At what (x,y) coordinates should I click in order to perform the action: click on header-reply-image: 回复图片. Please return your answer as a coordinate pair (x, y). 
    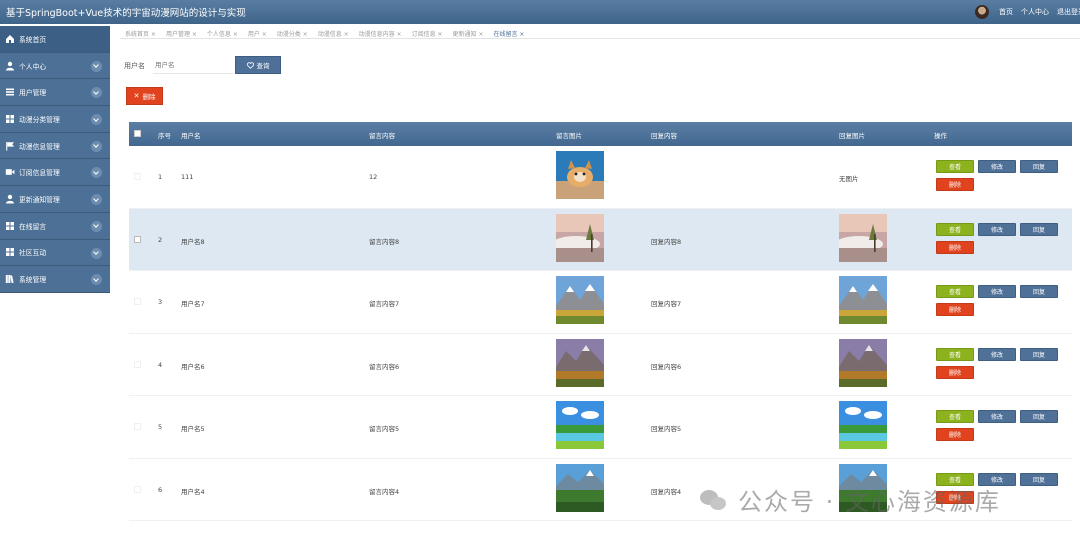
    Looking at the image, I should click on (852, 136).